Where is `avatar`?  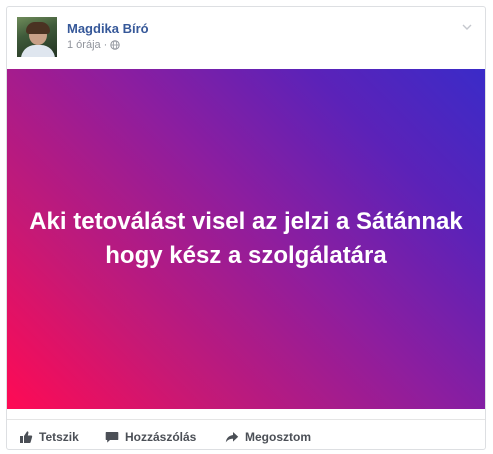 avatar is located at coordinates (37, 37).